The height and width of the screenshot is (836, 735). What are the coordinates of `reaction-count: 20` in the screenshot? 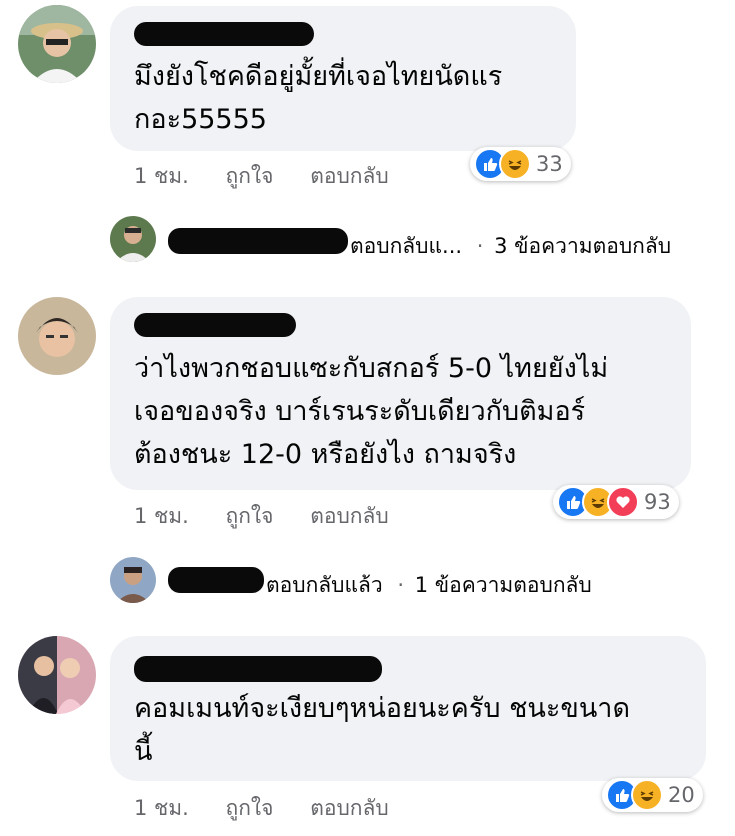 It's located at (681, 795).